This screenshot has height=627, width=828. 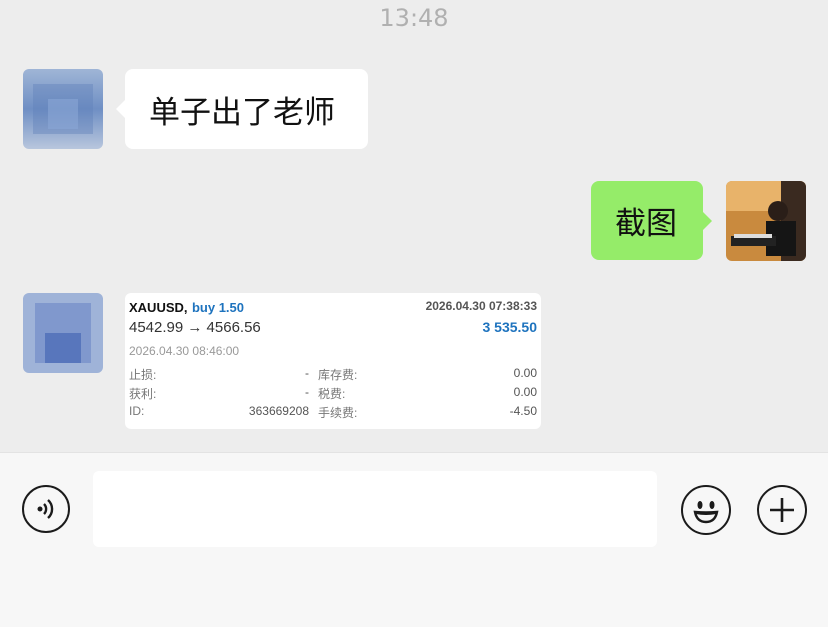 I want to click on message-timestamp: 13:48, so click(x=414, y=18).